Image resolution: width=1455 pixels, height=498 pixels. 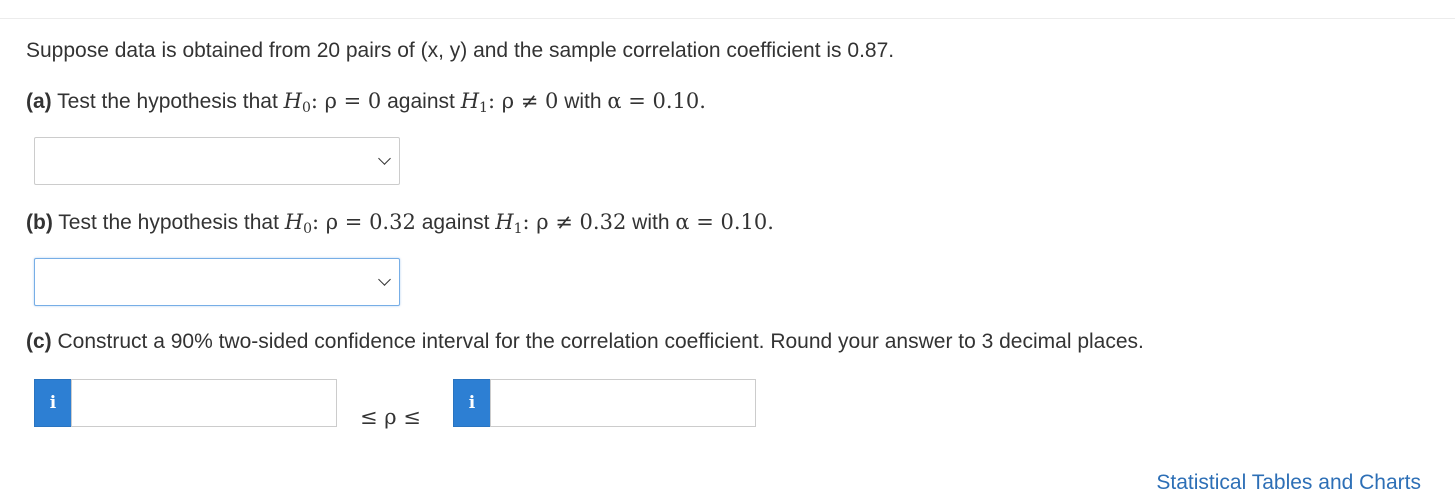 What do you see at coordinates (651, 222) in the screenshot?
I see `part-b-with: with` at bounding box center [651, 222].